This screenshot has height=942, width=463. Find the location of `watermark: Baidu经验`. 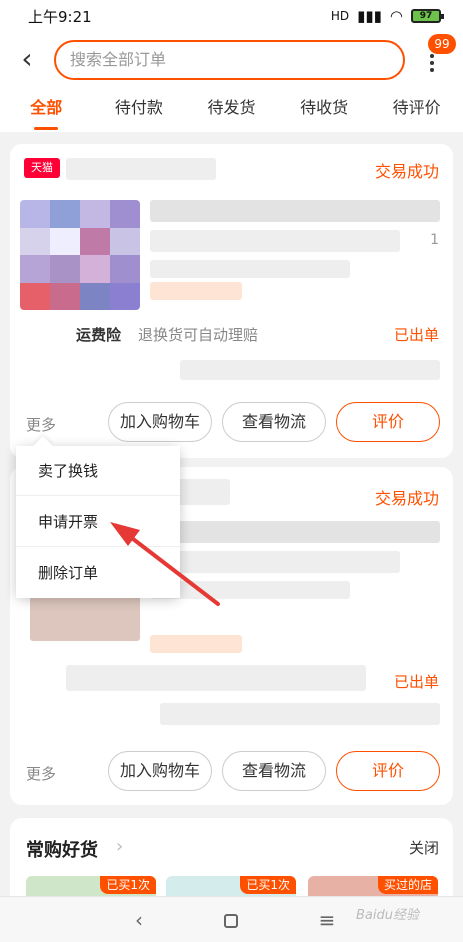

watermark: Baidu经验 is located at coordinates (387, 915).